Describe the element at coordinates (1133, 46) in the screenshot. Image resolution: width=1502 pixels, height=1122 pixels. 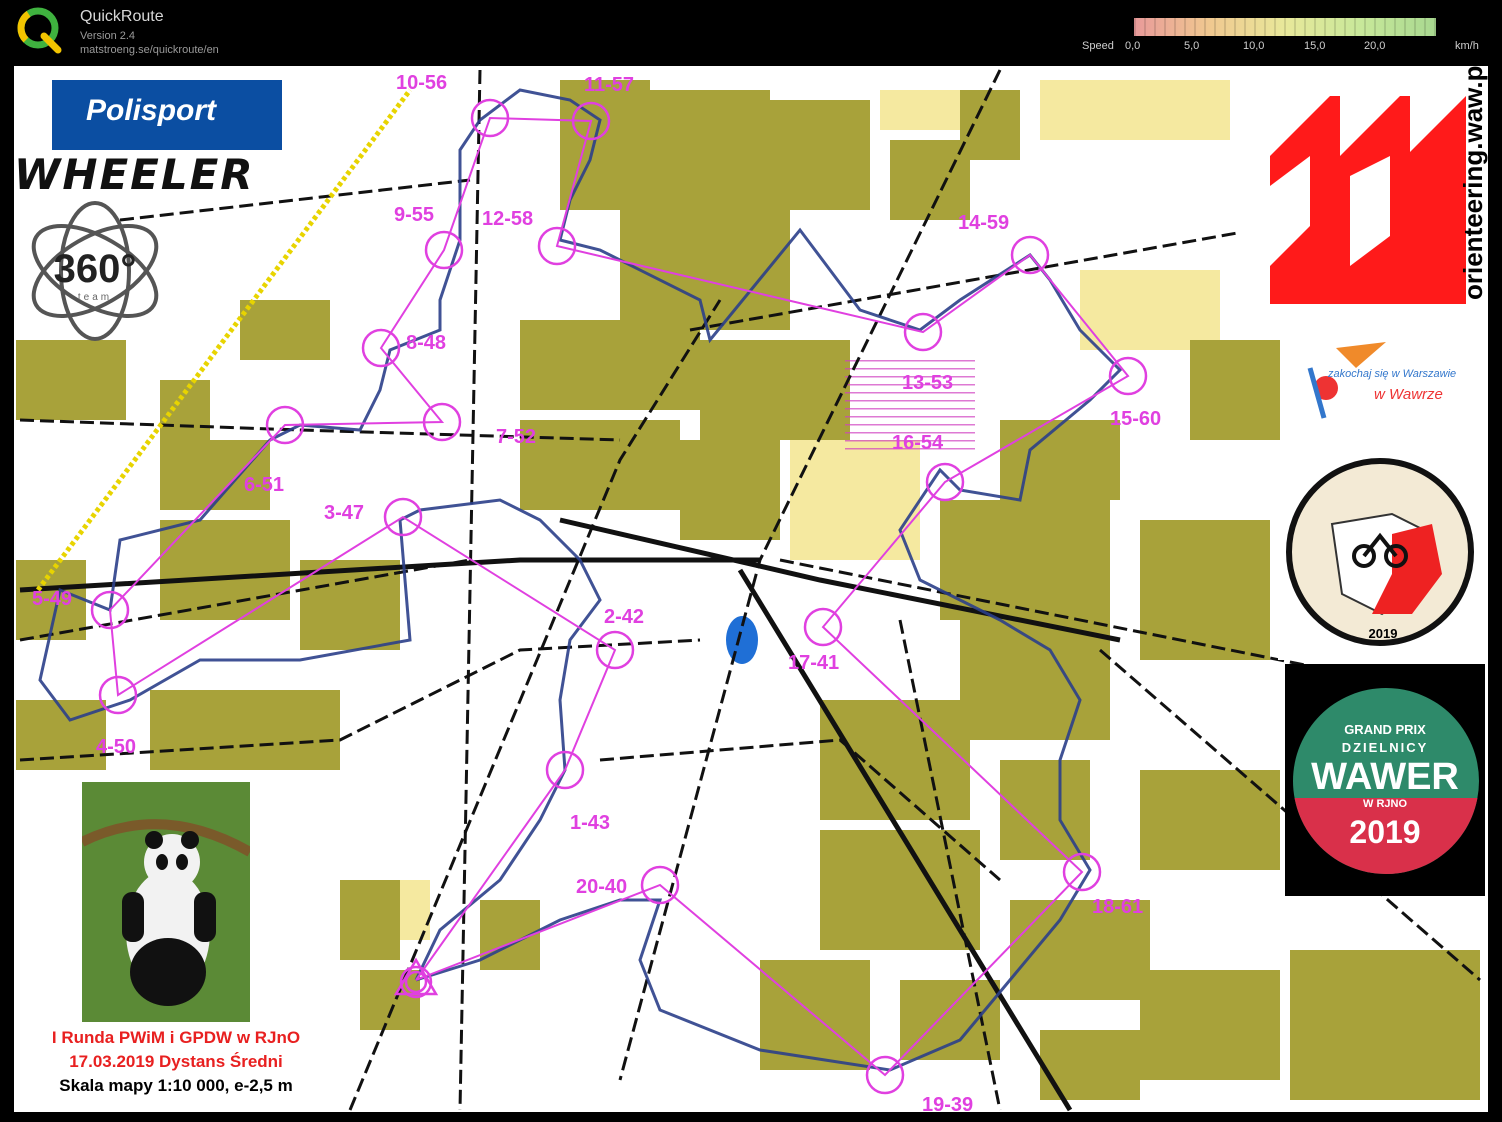
I see `speed-tick: 0,0` at that location.